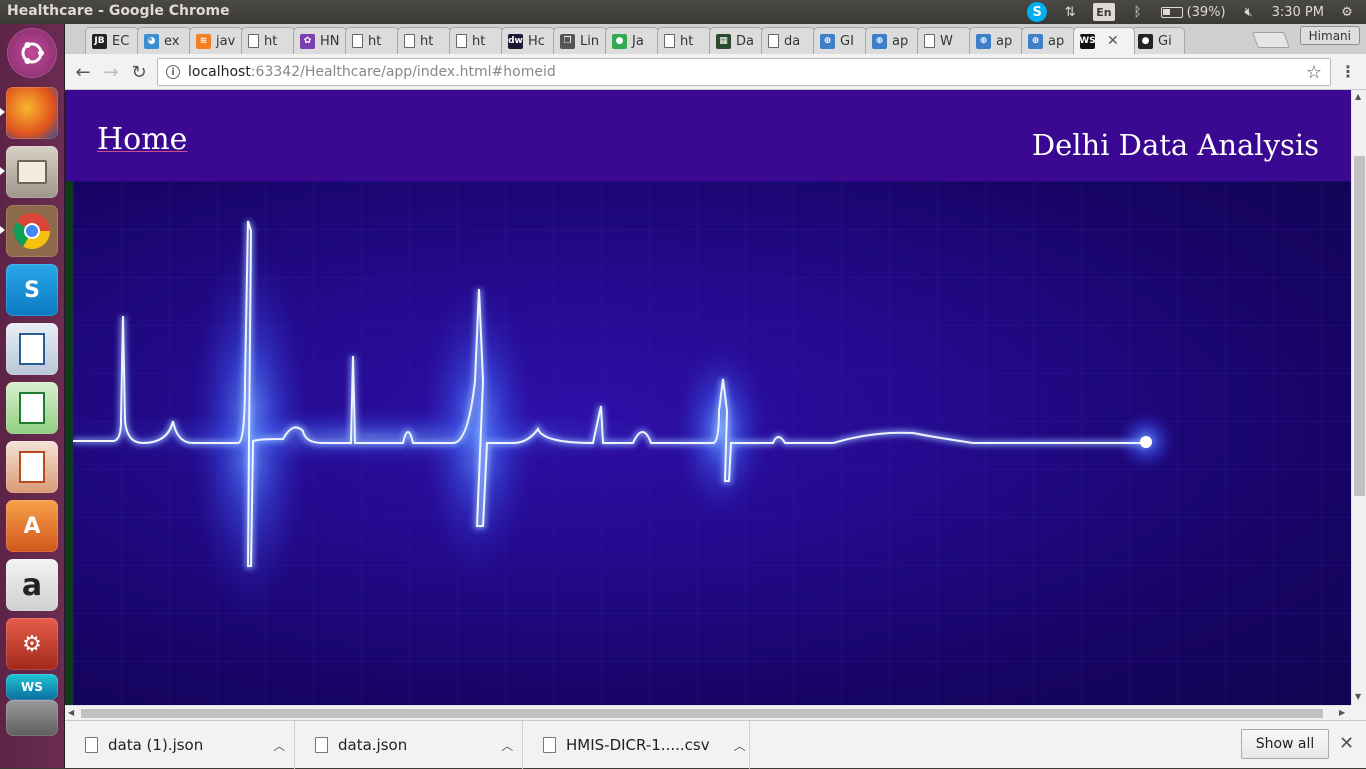  I want to click on disk-icon, so click(32, 718).